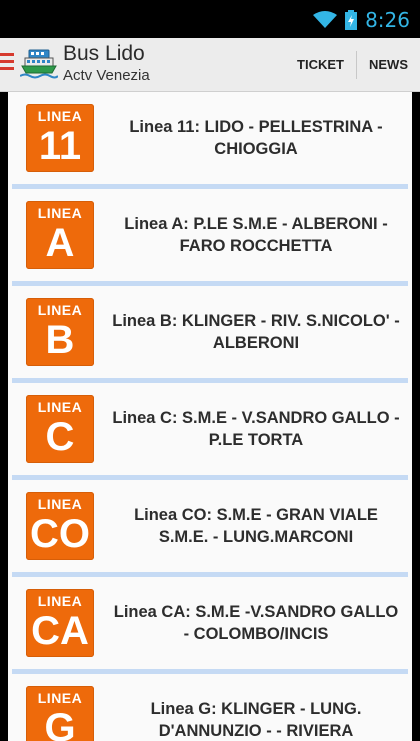  Describe the element at coordinates (39, 63) in the screenshot. I see `ferry-boat-icon` at that location.